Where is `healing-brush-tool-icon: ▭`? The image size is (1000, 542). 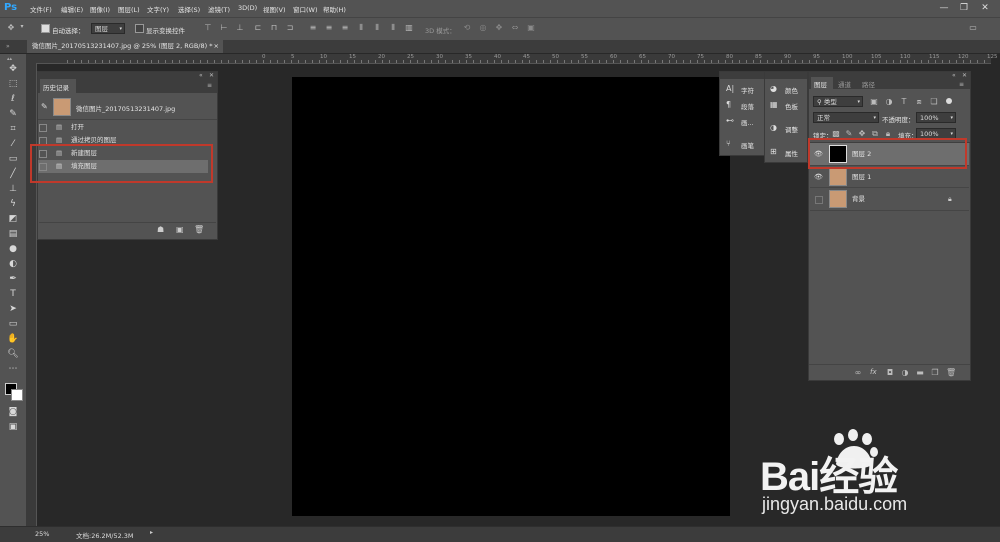 healing-brush-tool-icon: ▭ is located at coordinates (13, 159).